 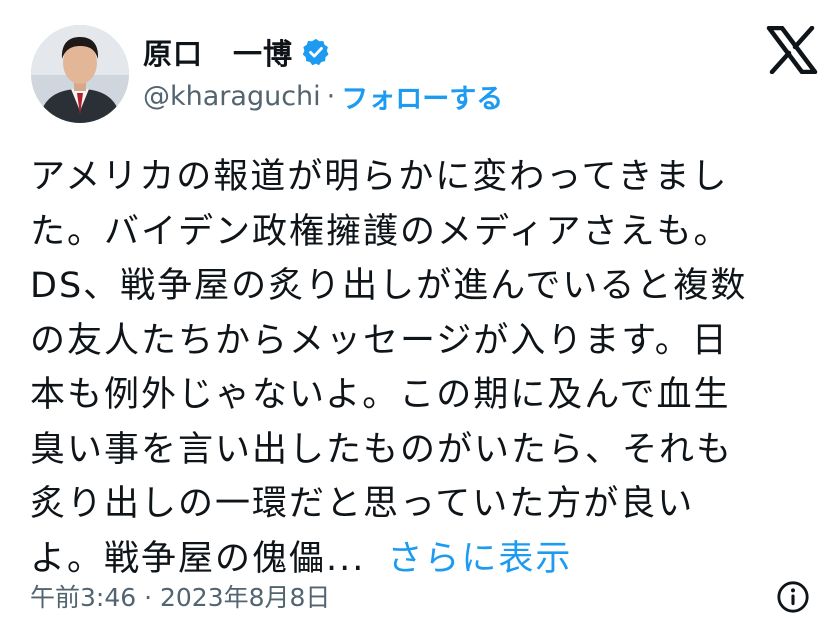 I want to click on author-handle: @kharaguchi, so click(x=232, y=96).